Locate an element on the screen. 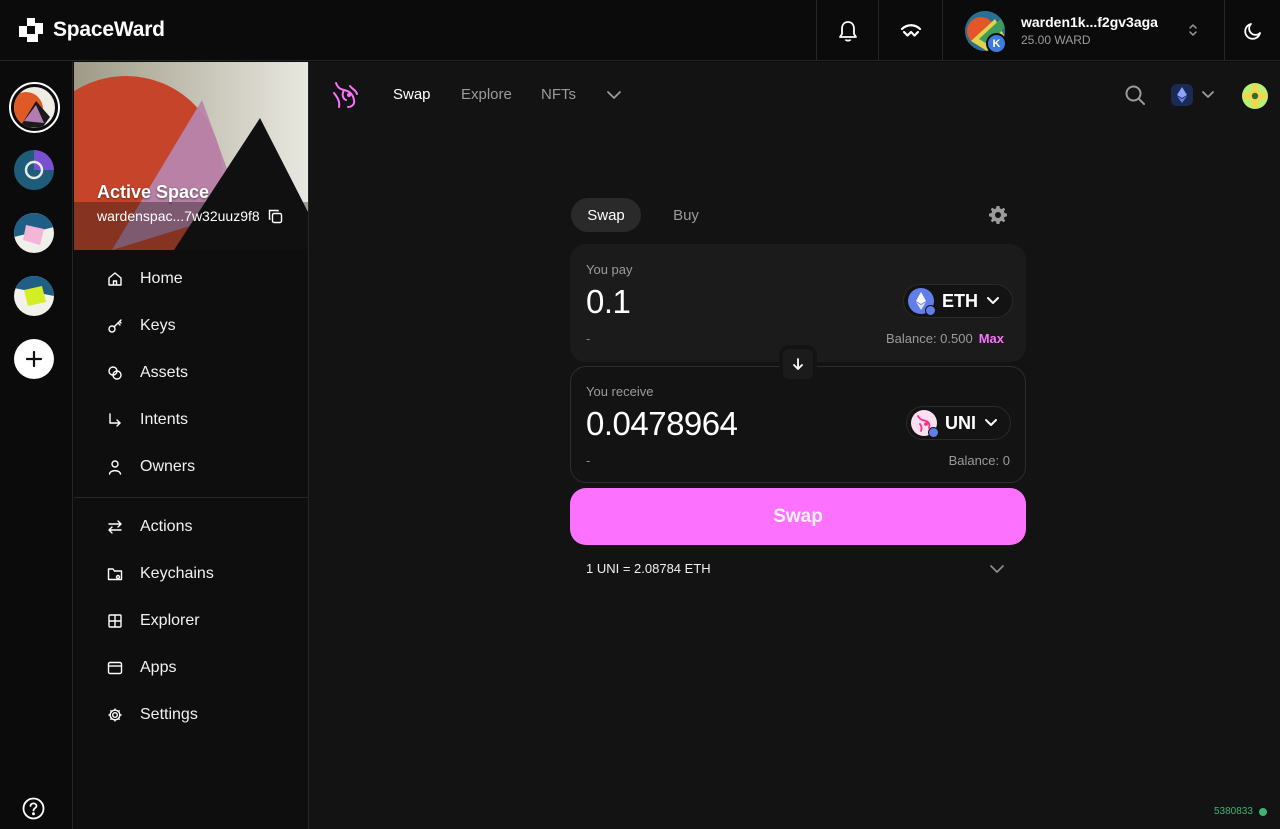 The width and height of the screenshot is (1280, 829). nav-item-actions: Actions is located at coordinates (149, 527).